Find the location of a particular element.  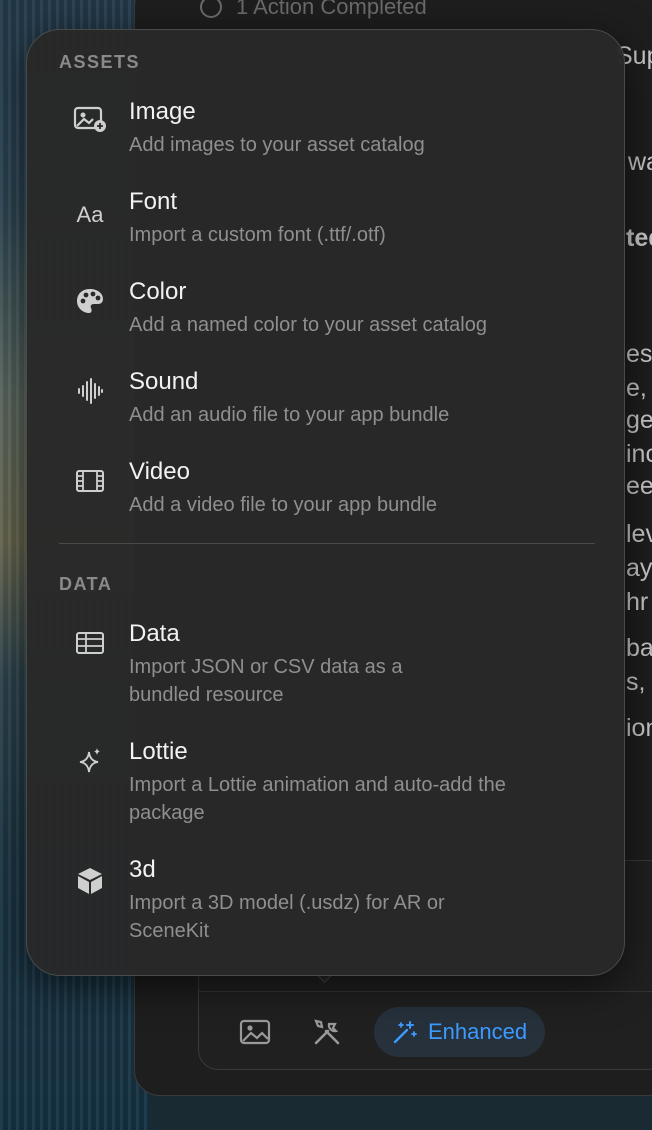

background-text: s, a is located at coordinates (639, 682).